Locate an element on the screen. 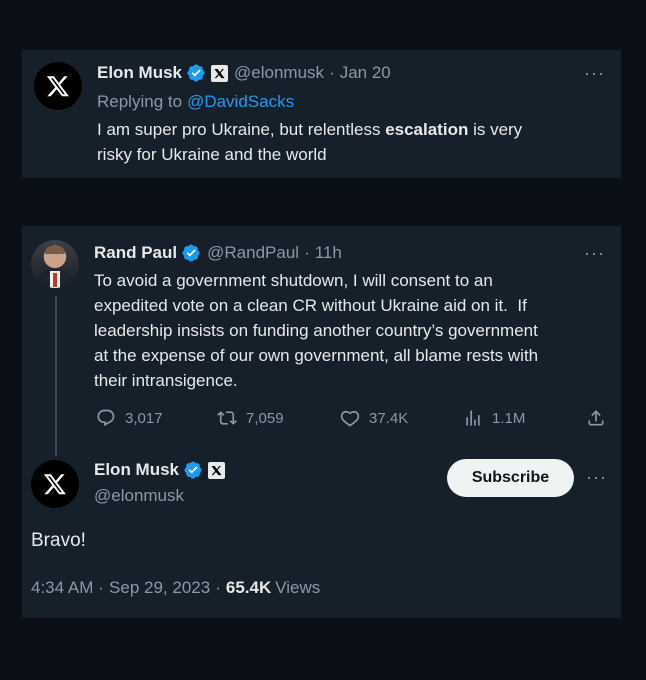 This screenshot has height=680, width=646. like-button: 37.4K is located at coordinates (374, 418).